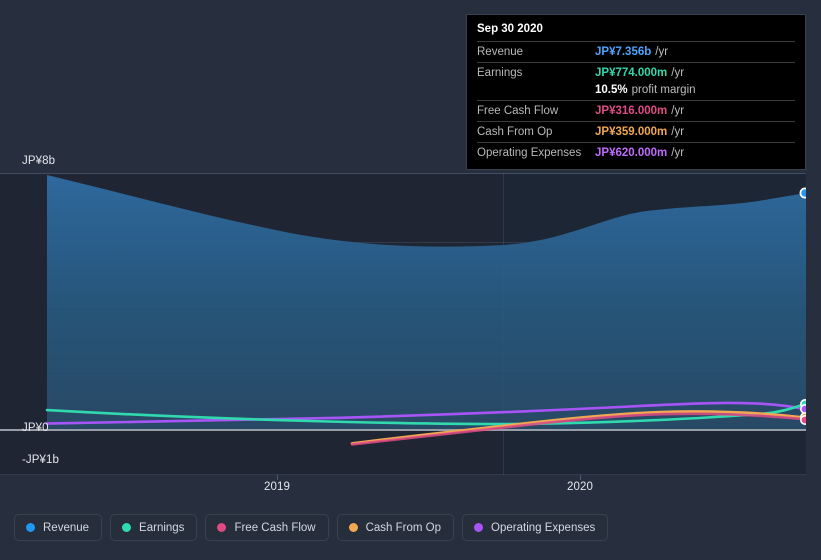  Describe the element at coordinates (678, 73) in the screenshot. I see `tooltip-suffix-earnings: /yr` at that location.